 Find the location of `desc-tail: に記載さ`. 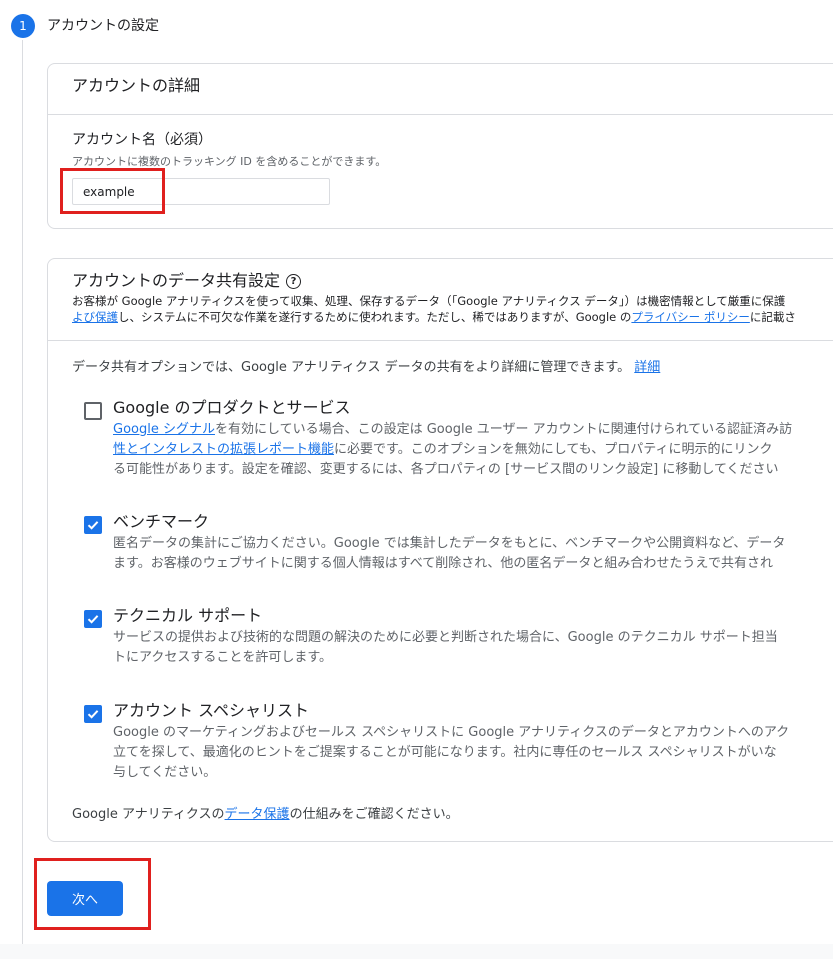

desc-tail: に記載さ is located at coordinates (772, 317).